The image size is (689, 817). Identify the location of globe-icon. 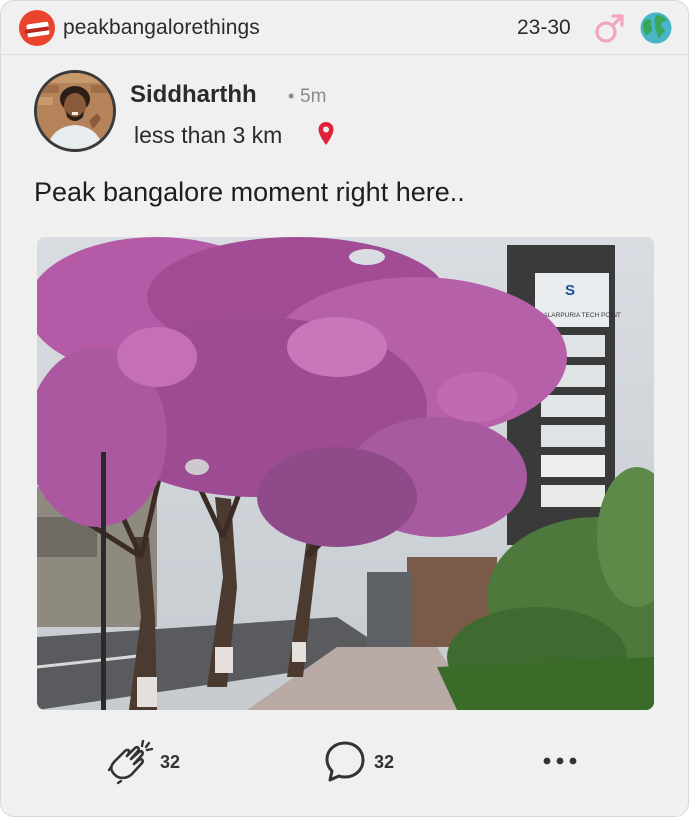
(656, 28).